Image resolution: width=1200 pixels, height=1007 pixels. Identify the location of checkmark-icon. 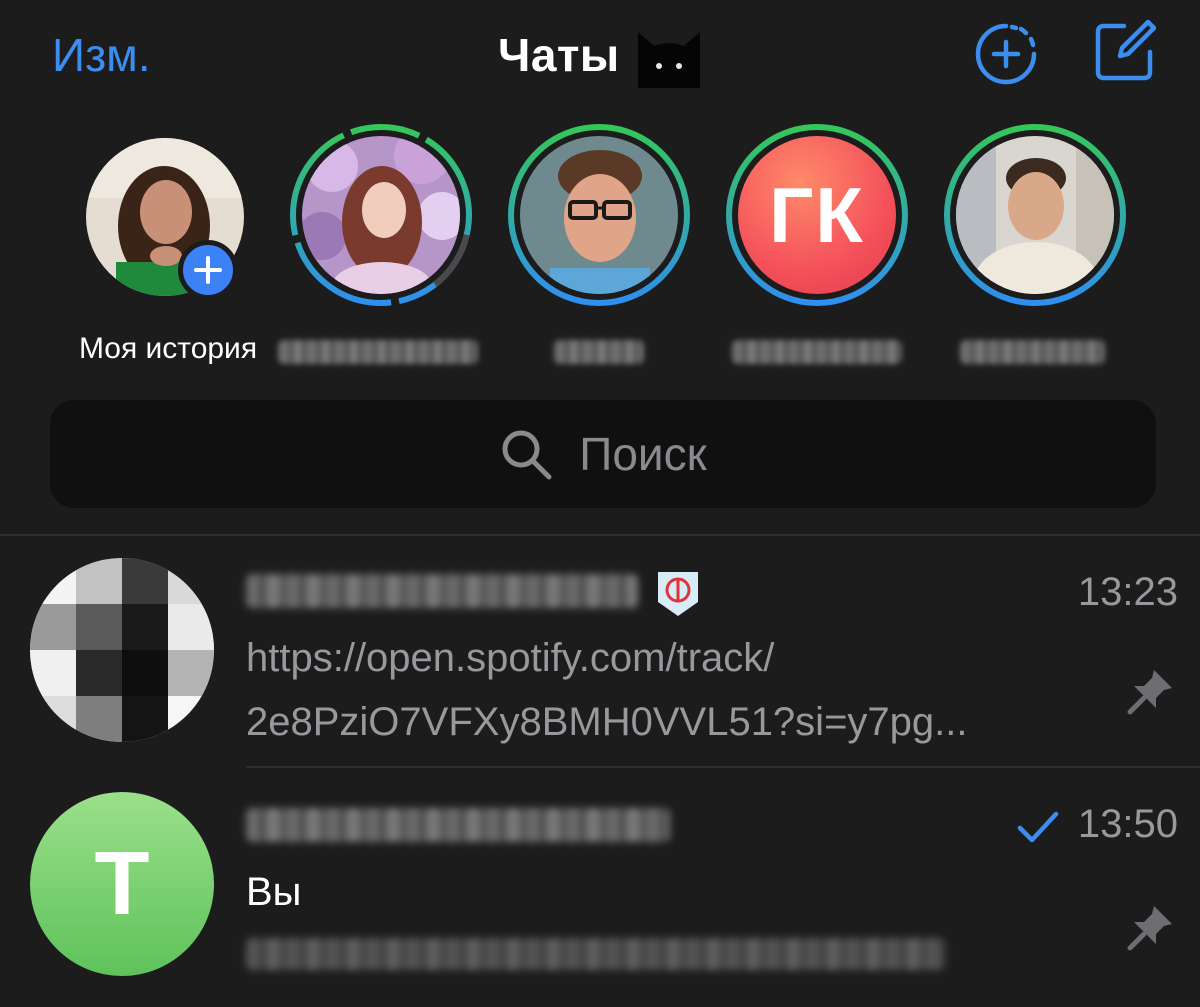
(1038, 827).